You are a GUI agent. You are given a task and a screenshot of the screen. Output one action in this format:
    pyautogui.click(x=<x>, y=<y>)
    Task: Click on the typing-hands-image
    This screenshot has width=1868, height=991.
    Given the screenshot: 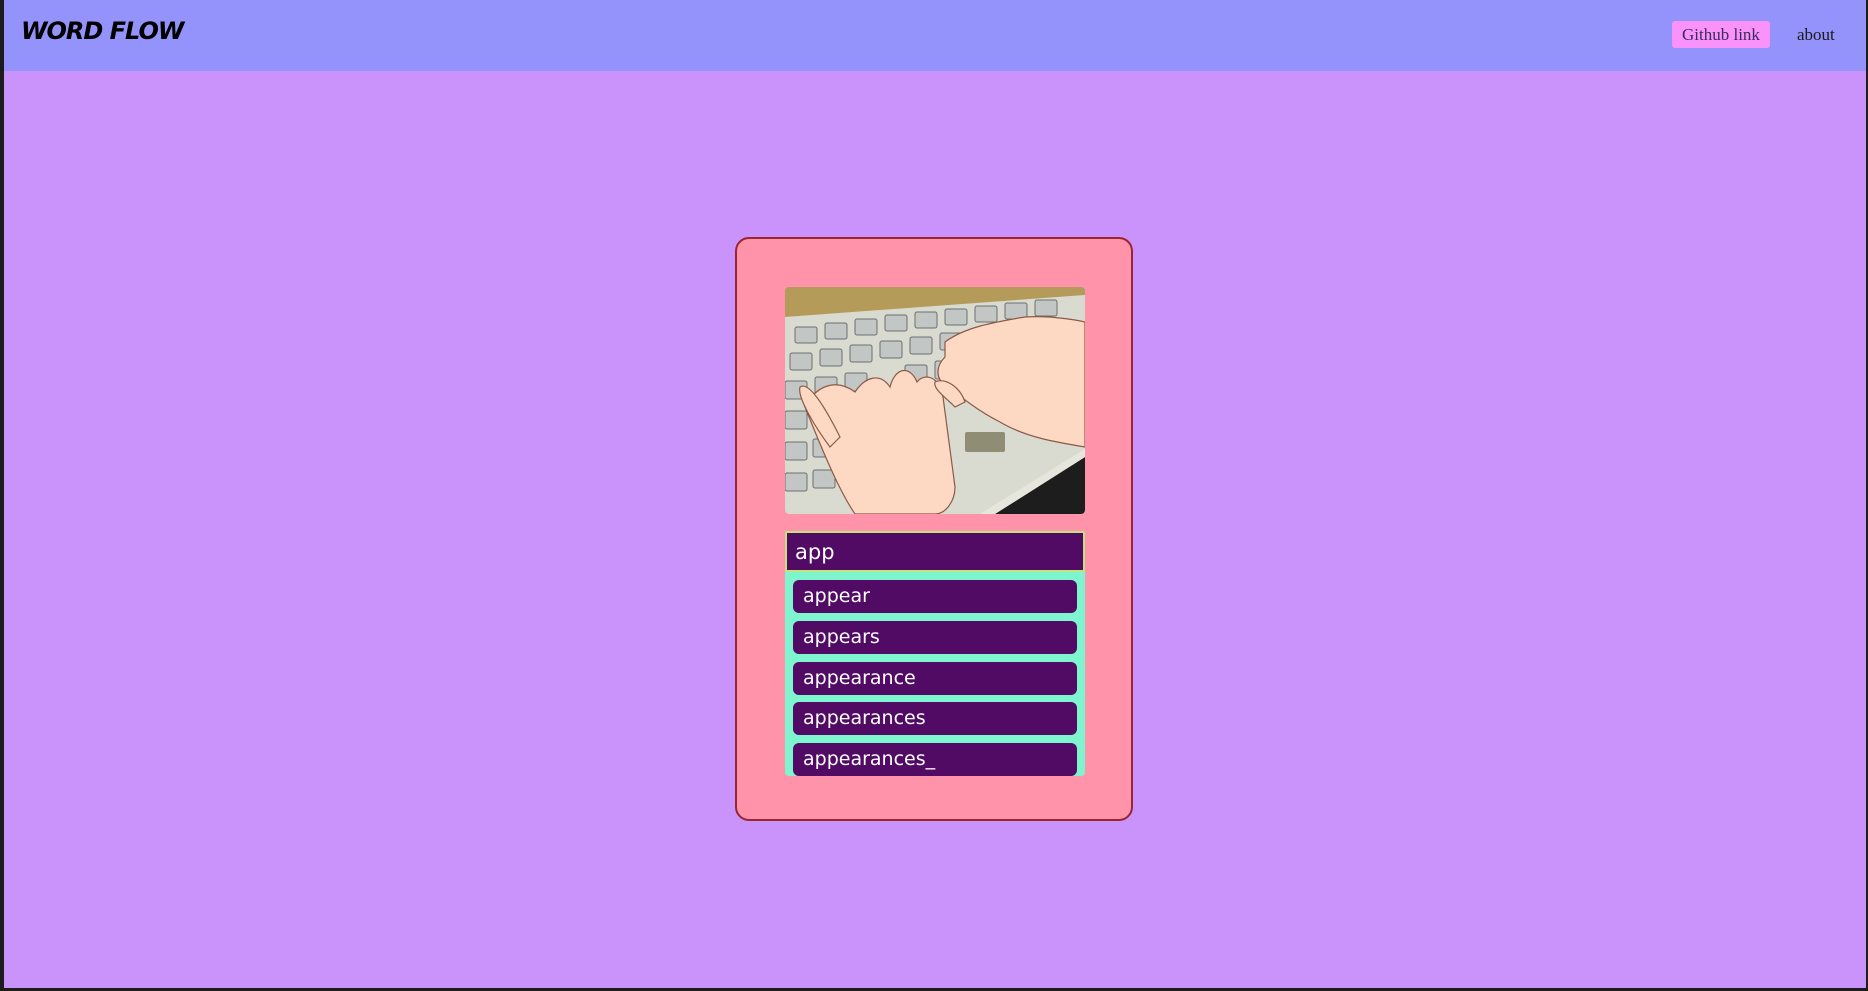 What is the action you would take?
    pyautogui.click(x=935, y=400)
    